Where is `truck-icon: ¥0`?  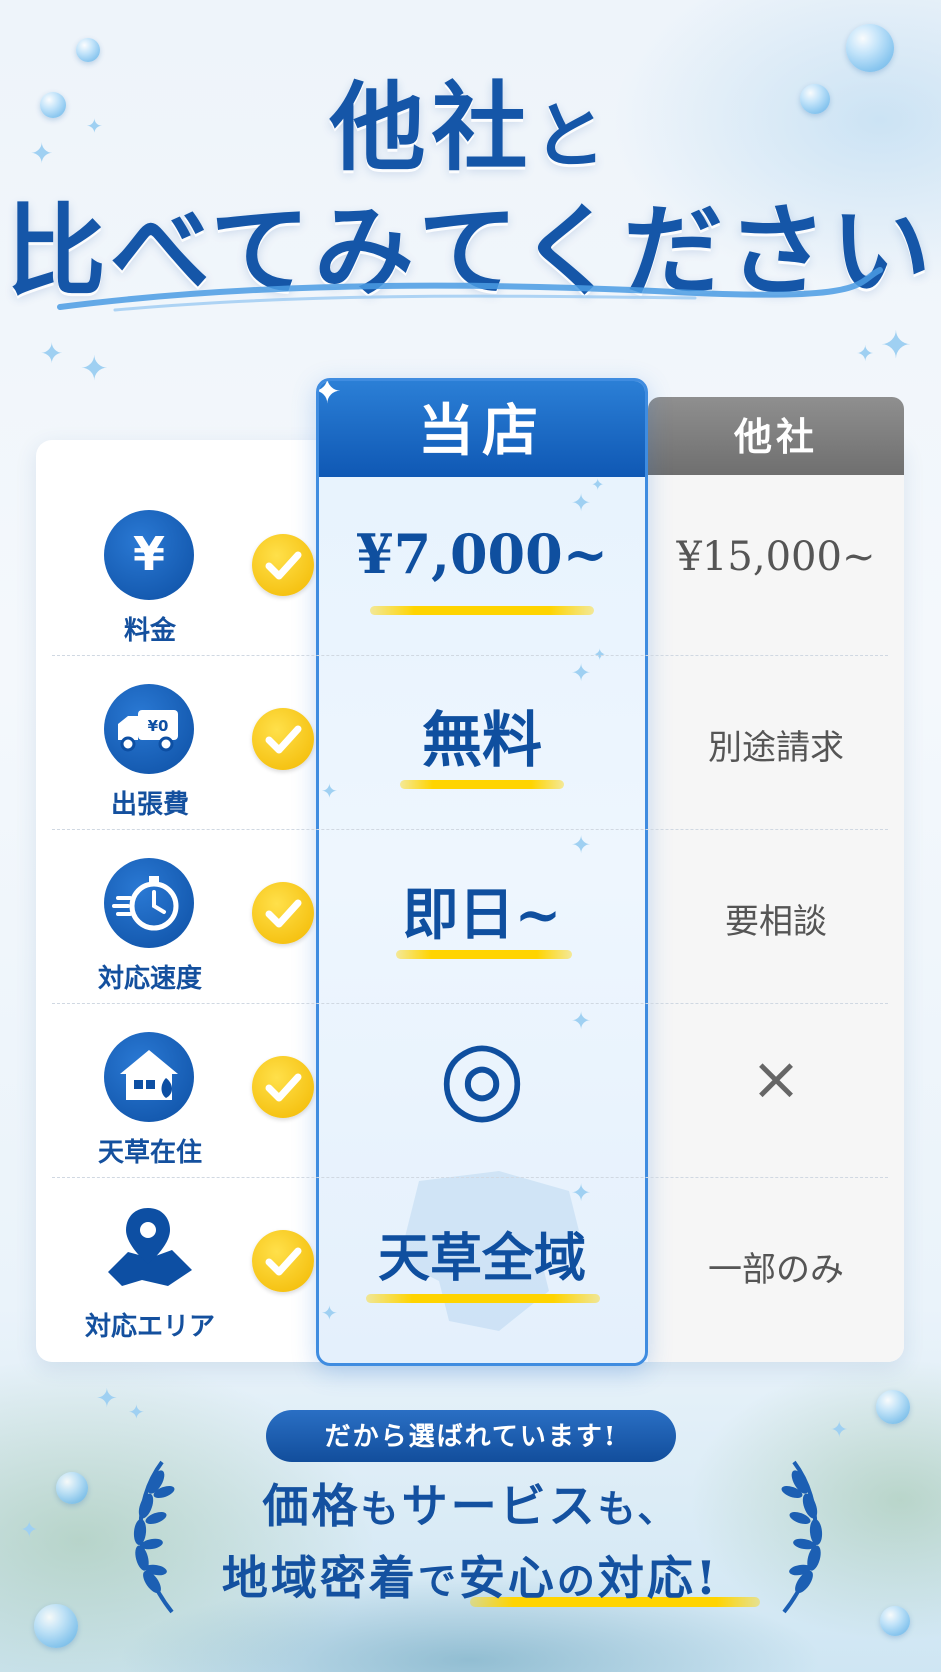
truck-icon: ¥0 is located at coordinates (149, 729).